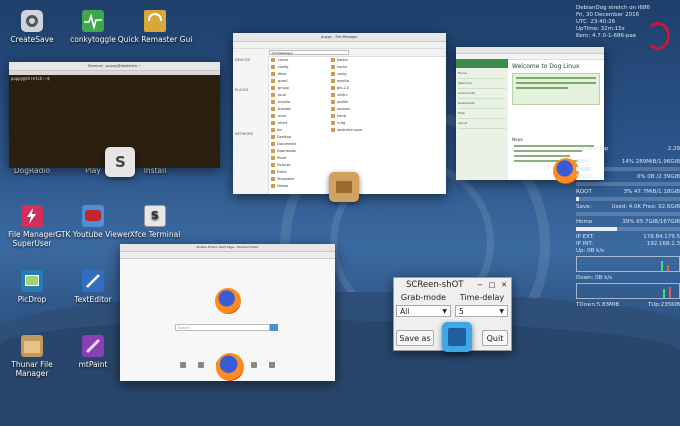 The height and width of the screenshot is (426, 680). What do you see at coordinates (279, 186) in the screenshot?
I see `file-item: Videos` at bounding box center [279, 186].